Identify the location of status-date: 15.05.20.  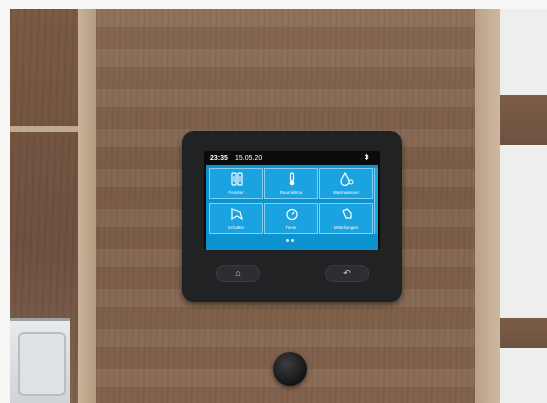
(249, 158).